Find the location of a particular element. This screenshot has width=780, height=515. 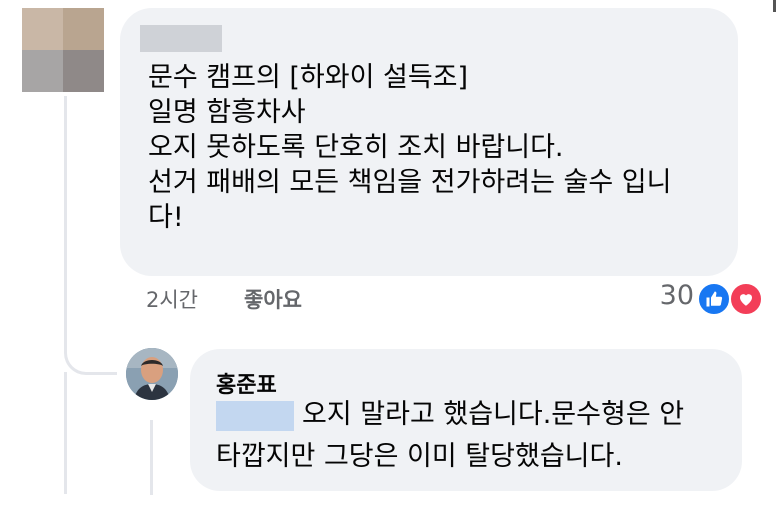

thread-curve is located at coordinates (90, 352).